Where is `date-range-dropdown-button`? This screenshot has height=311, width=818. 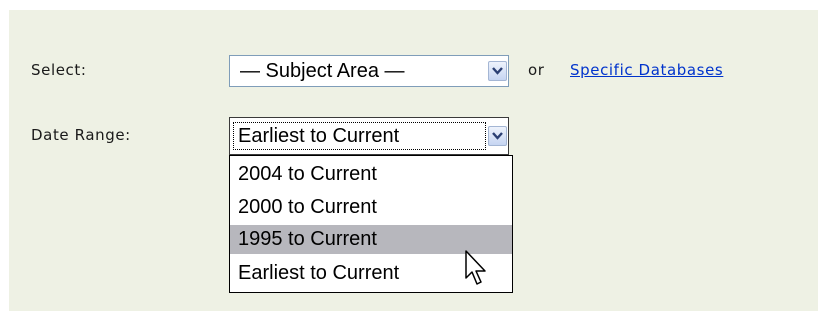
date-range-dropdown-button is located at coordinates (497, 136).